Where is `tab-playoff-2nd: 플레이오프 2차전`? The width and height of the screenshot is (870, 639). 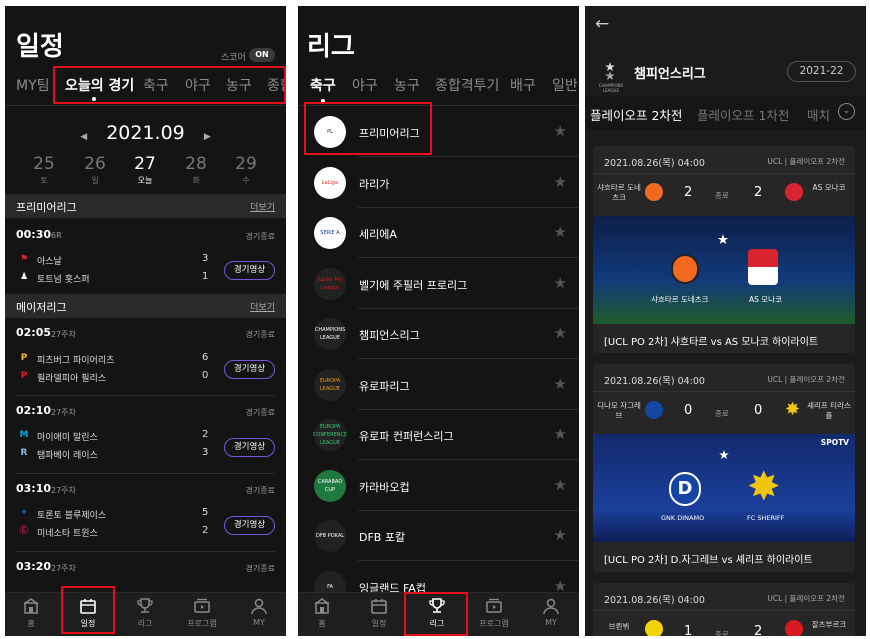
tab-playoff-2nd: 플레이오프 2차전 is located at coordinates (636, 114).